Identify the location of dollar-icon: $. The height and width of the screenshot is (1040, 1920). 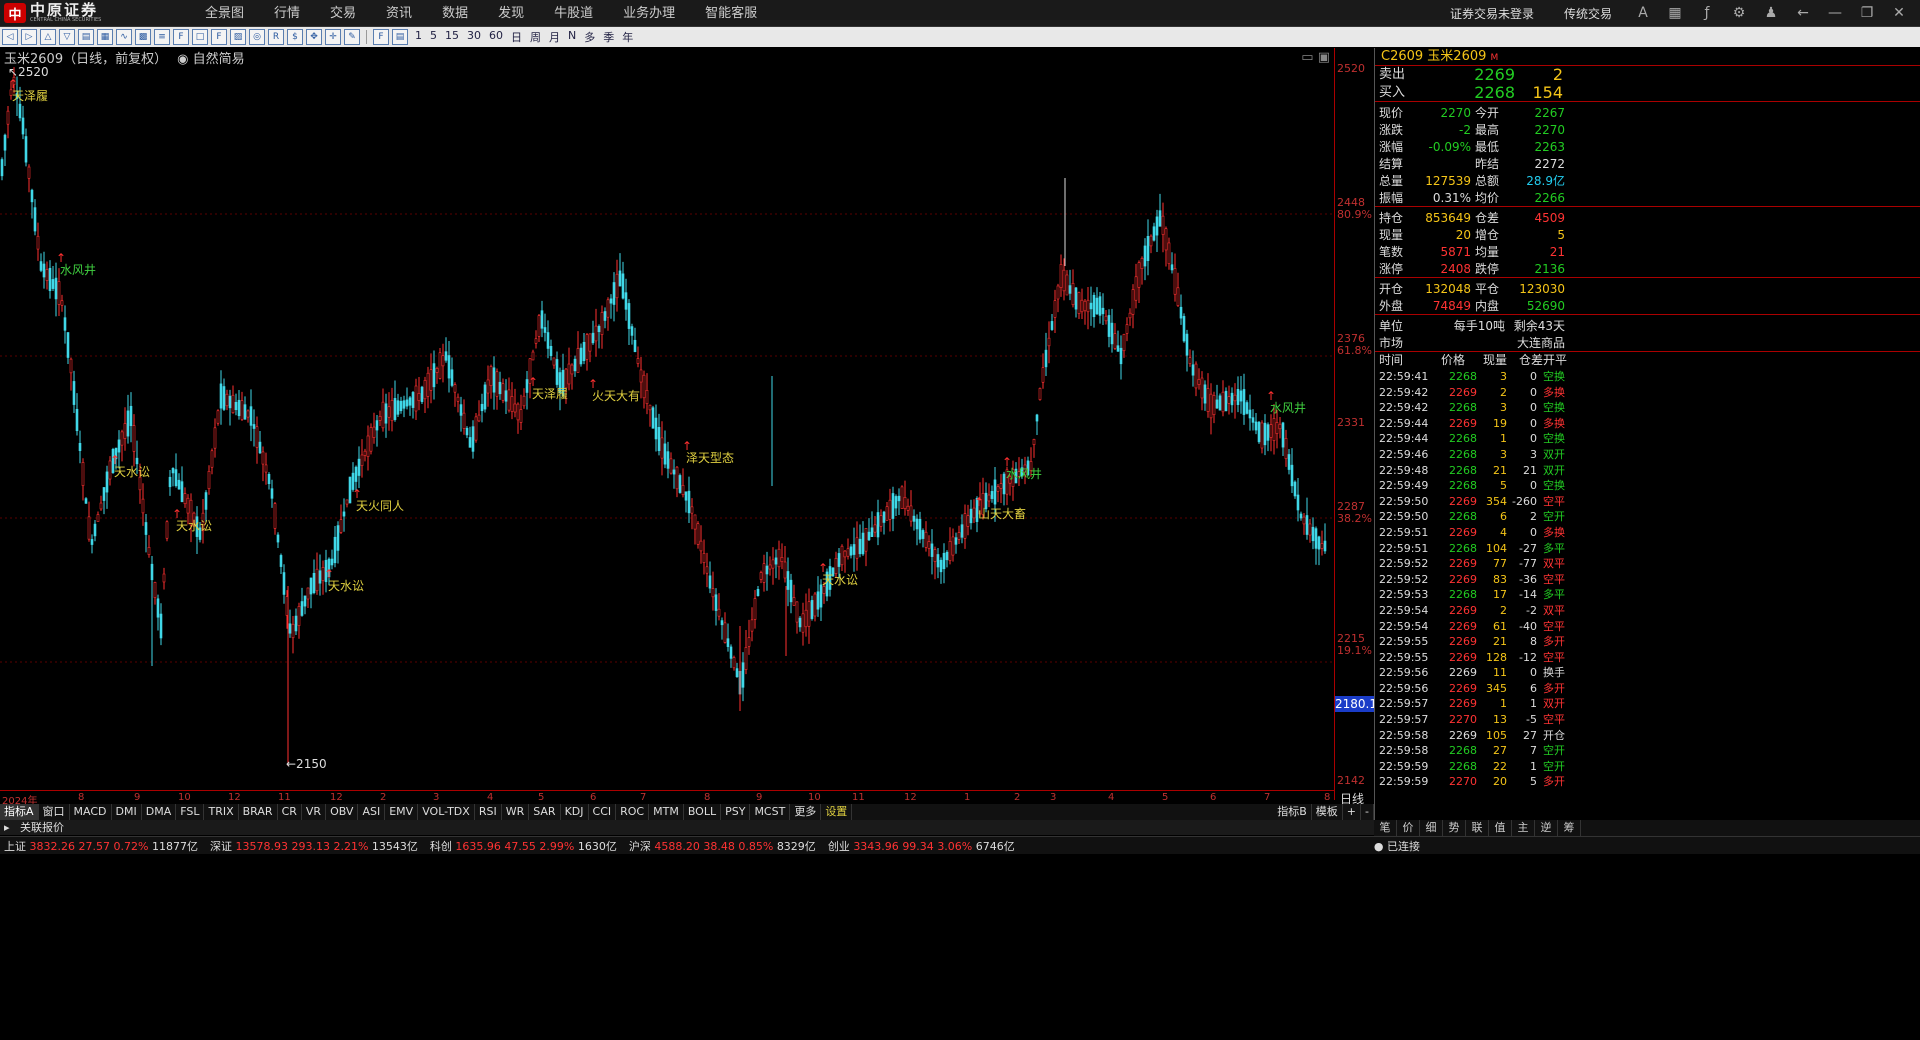
(295, 37).